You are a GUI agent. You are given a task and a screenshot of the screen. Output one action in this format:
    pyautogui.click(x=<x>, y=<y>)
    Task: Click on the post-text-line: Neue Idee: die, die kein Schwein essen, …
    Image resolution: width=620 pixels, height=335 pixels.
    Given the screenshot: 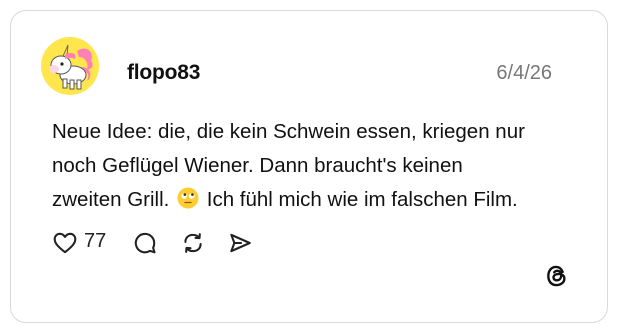 What is the action you would take?
    pyautogui.click(x=288, y=131)
    